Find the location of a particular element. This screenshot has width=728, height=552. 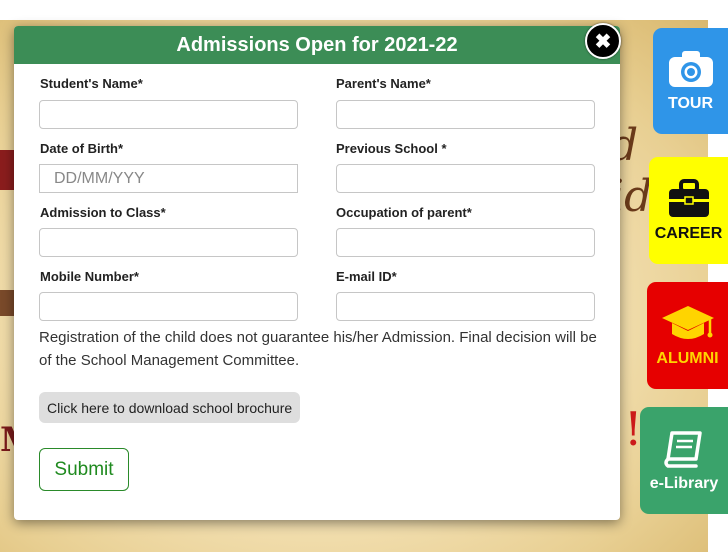

elibrary-tab-label: e-Library is located at coordinates (684, 483).